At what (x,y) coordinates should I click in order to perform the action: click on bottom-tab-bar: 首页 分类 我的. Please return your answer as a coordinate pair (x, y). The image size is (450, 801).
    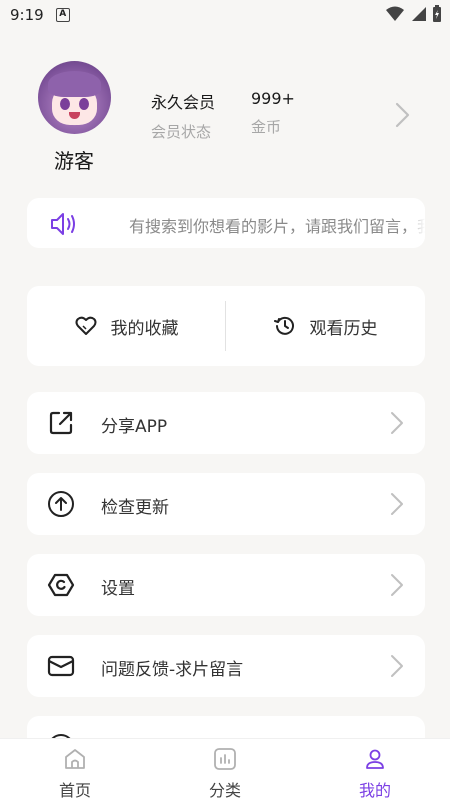
    Looking at the image, I should click on (225, 769).